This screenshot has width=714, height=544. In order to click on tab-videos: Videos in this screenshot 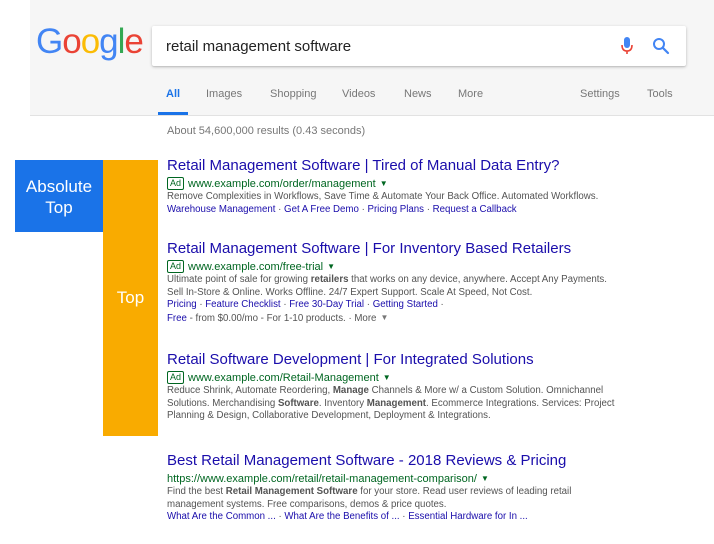, I will do `click(358, 94)`.